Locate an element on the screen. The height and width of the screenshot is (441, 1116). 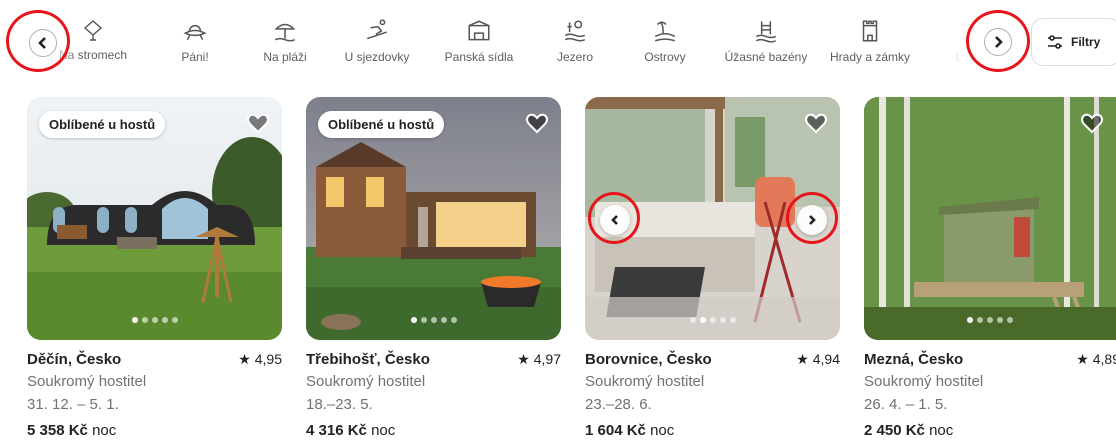
photo-prev-button is located at coordinates (615, 220).